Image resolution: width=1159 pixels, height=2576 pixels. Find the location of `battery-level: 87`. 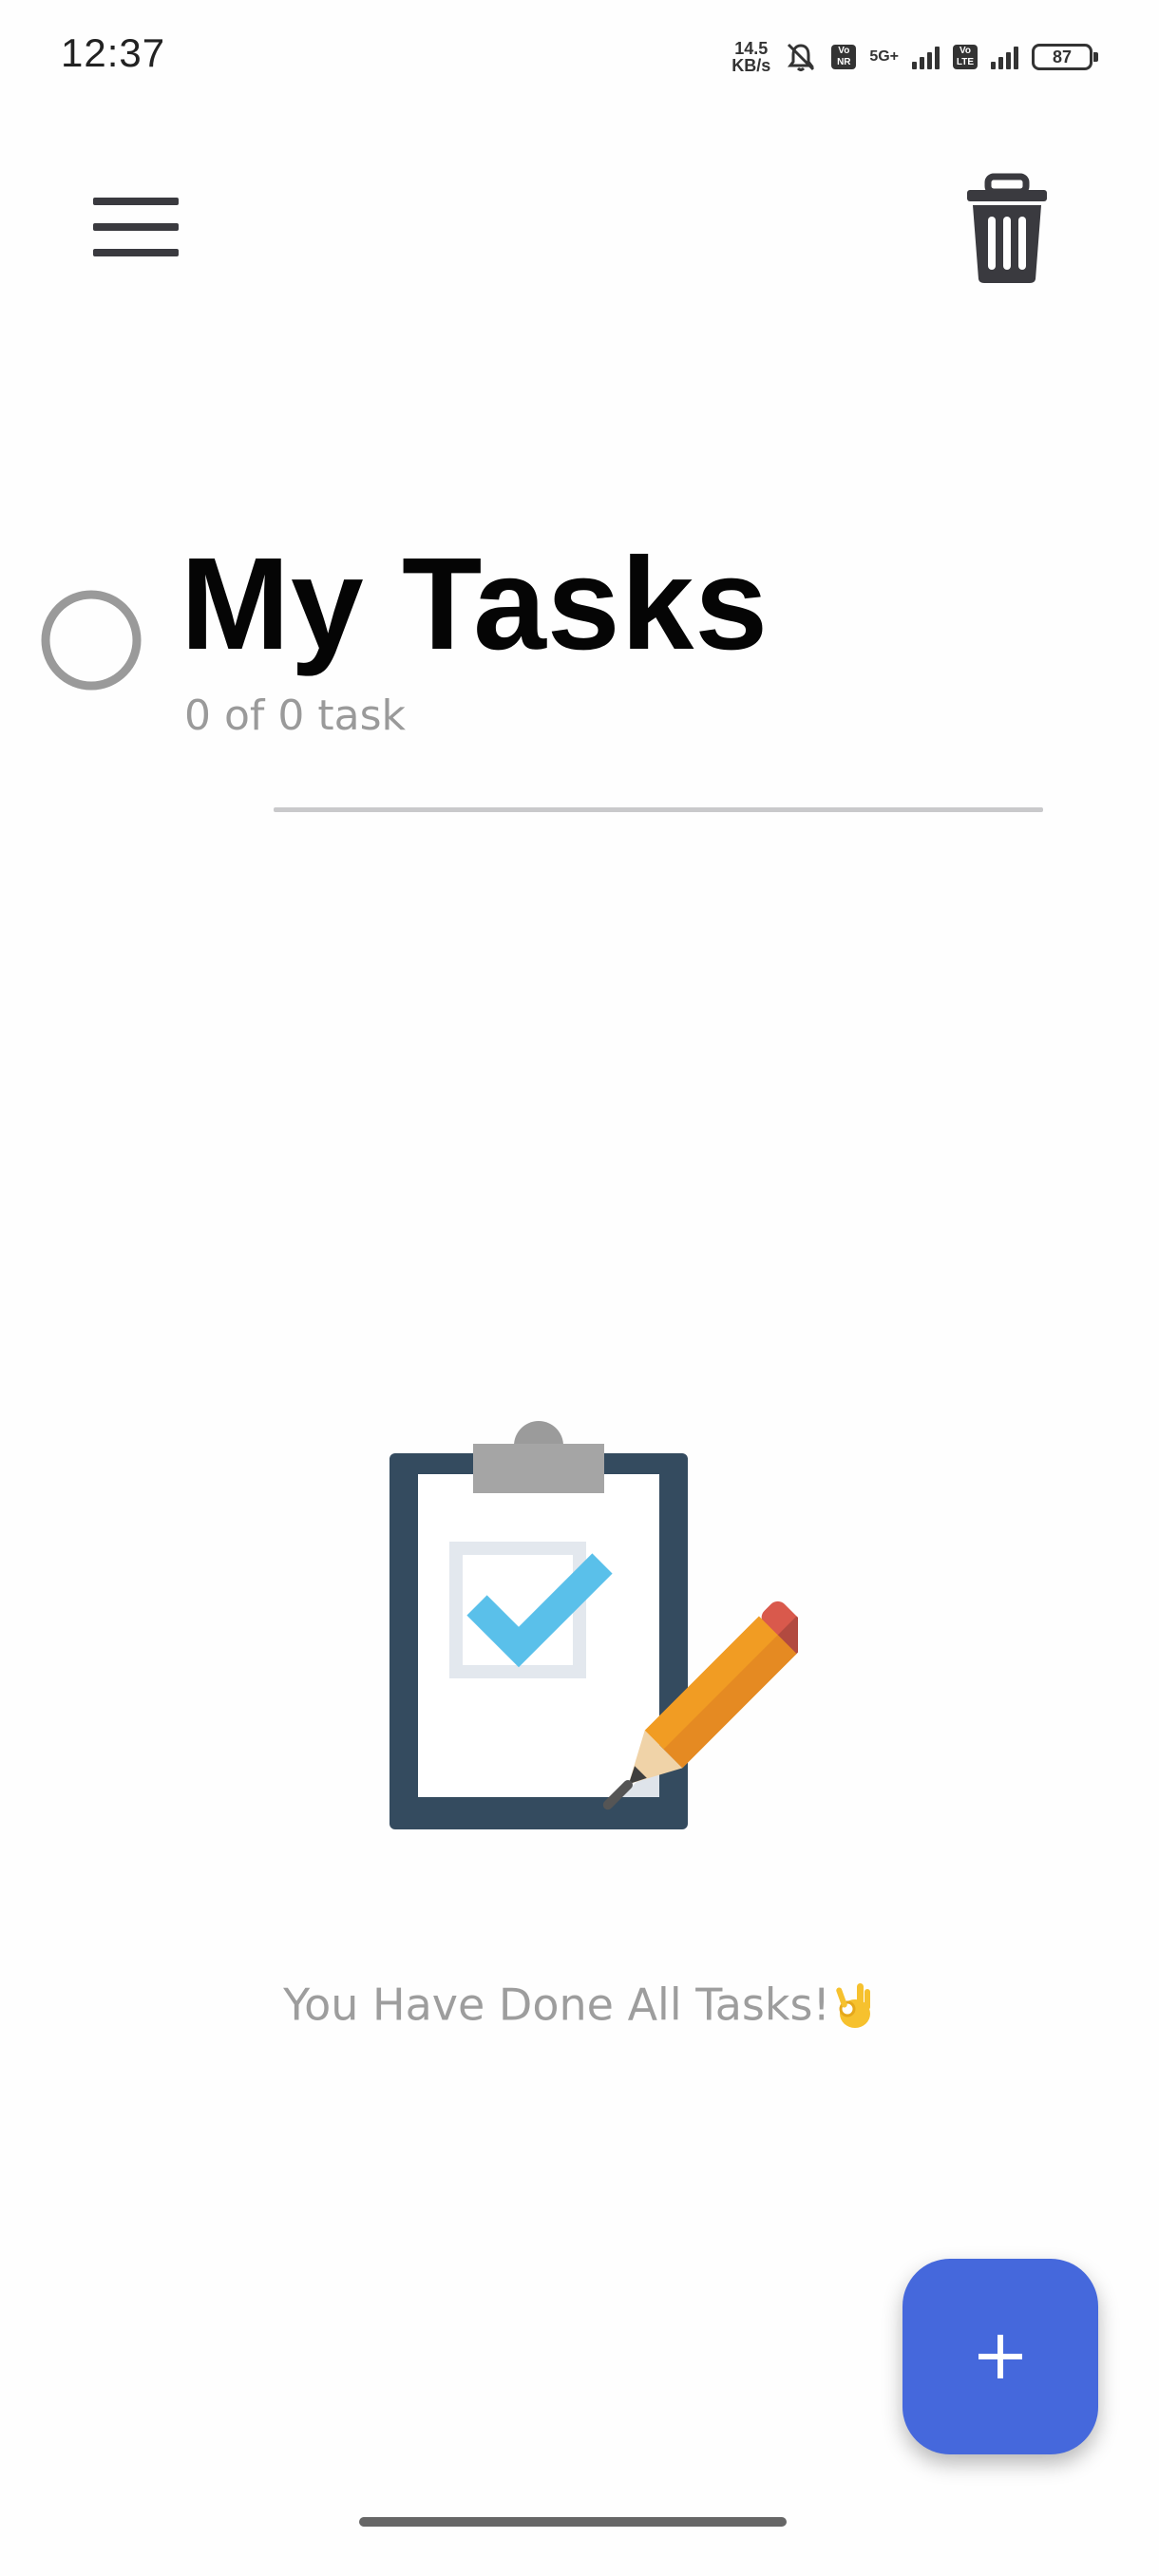

battery-level: 87 is located at coordinates (1062, 56).